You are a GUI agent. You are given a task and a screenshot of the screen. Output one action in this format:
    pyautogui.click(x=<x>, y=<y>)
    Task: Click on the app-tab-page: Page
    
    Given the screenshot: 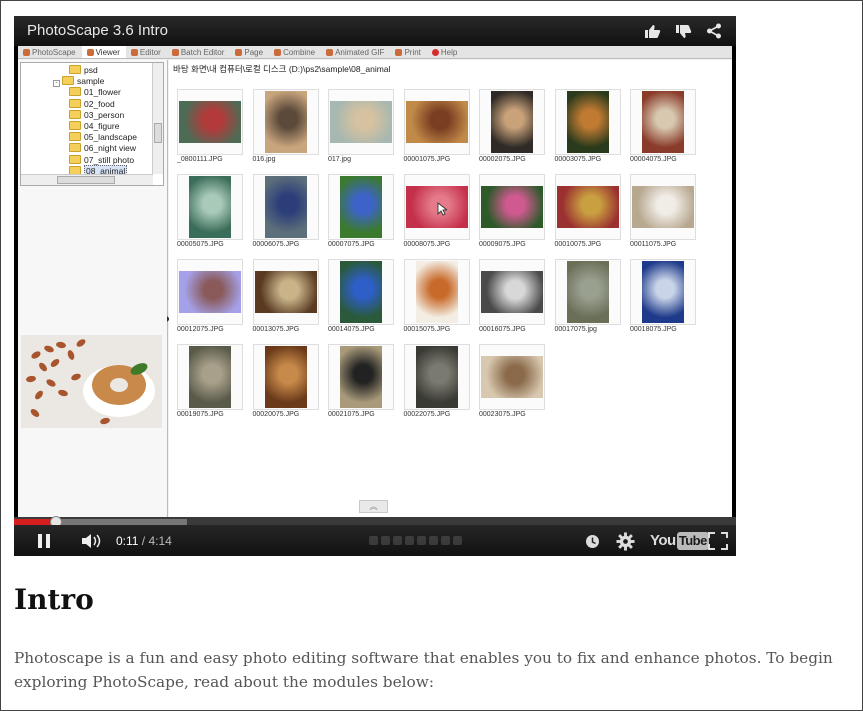 What is the action you would take?
    pyautogui.click(x=249, y=52)
    